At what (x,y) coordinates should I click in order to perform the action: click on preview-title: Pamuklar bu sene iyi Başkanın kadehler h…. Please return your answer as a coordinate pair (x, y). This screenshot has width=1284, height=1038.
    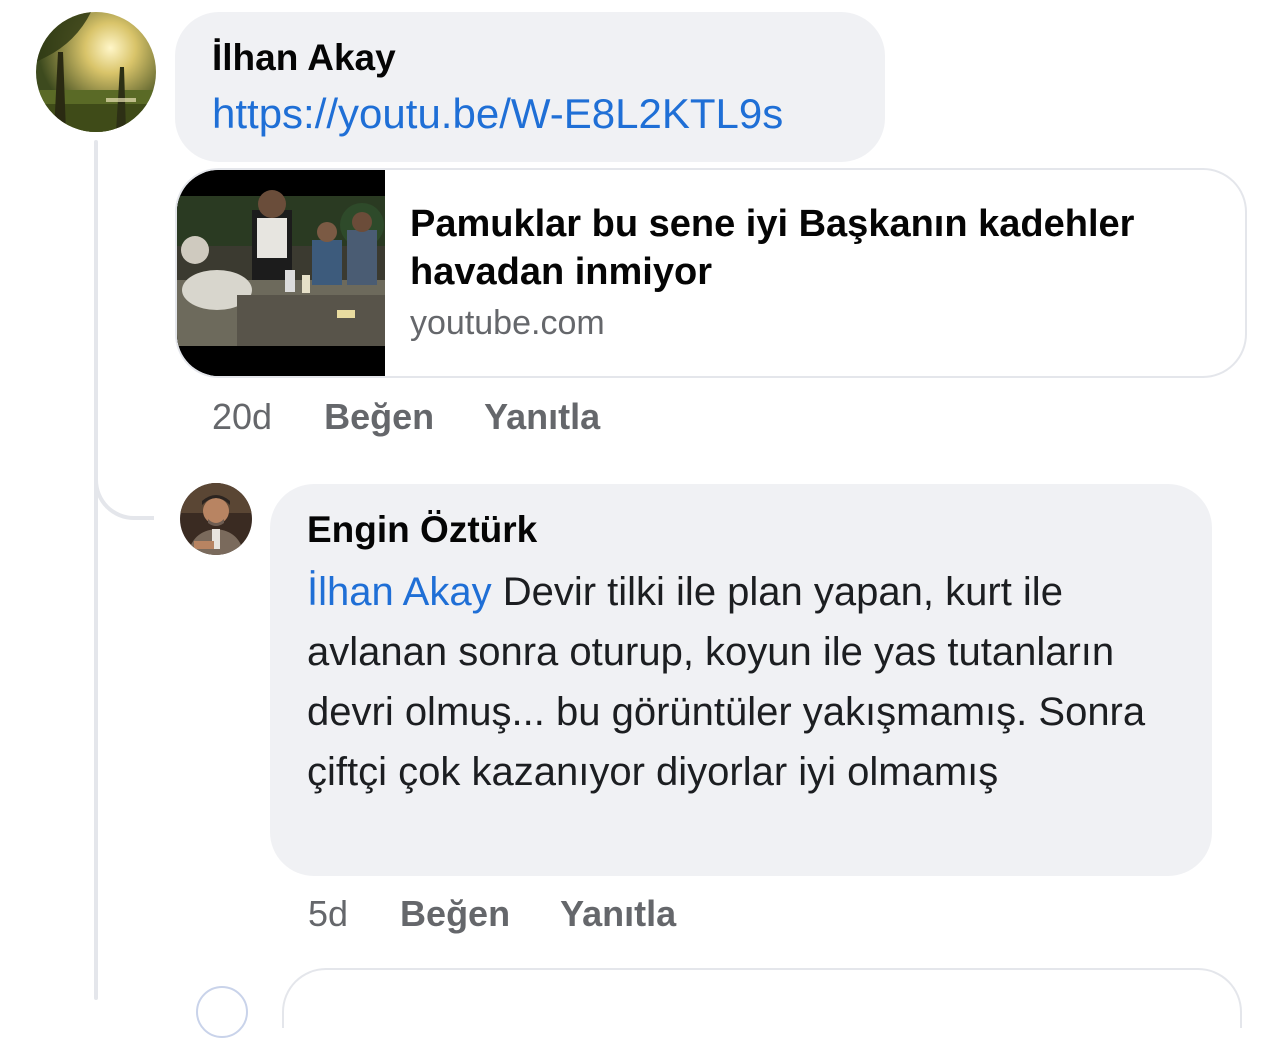
    Looking at the image, I should click on (815, 248).